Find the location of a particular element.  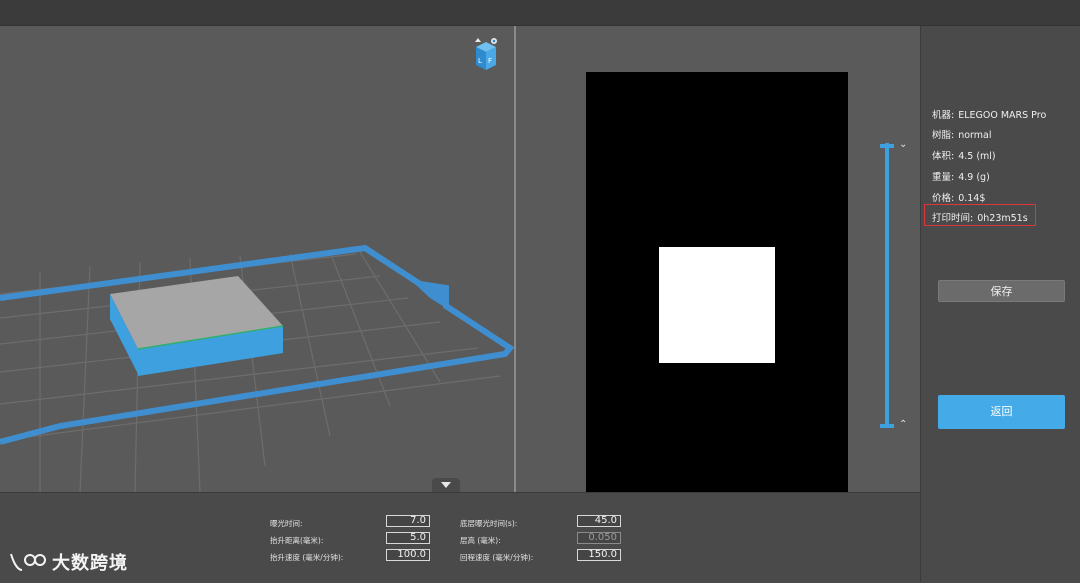

svg-text: F is located at coordinates (490, 61).